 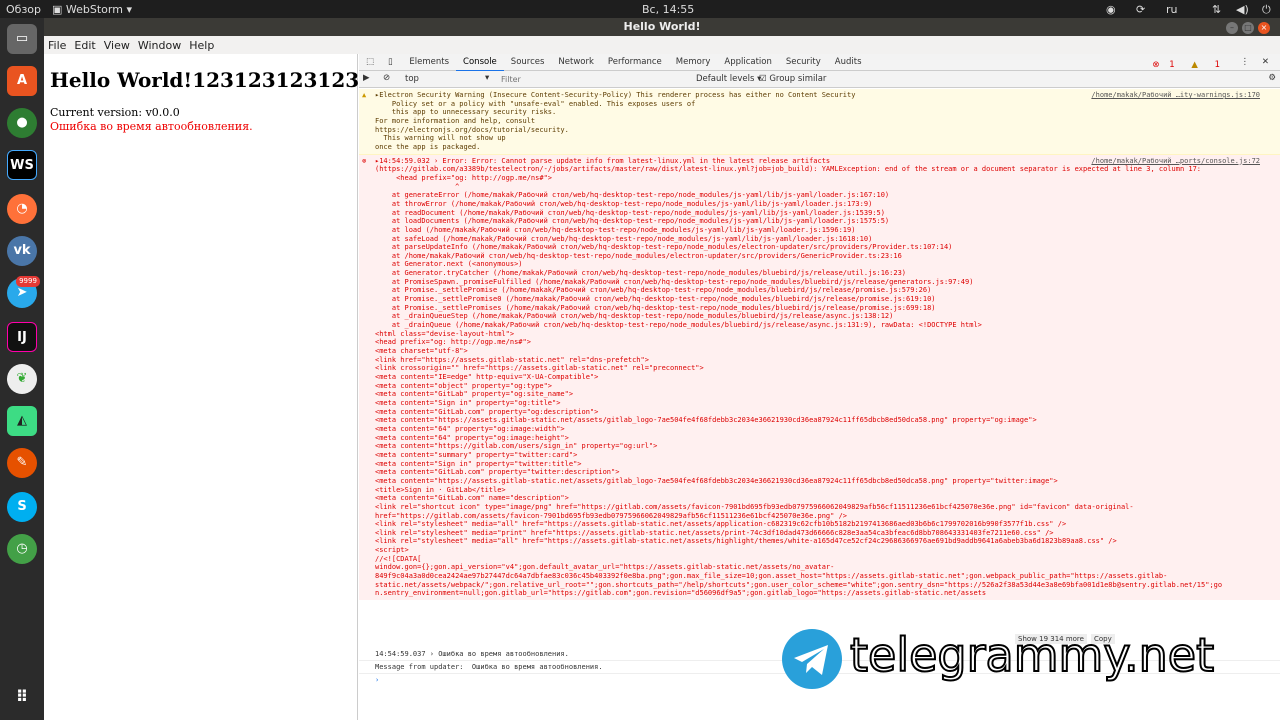 What do you see at coordinates (1216, 9) in the screenshot?
I see `network-icon: ⇅` at bounding box center [1216, 9].